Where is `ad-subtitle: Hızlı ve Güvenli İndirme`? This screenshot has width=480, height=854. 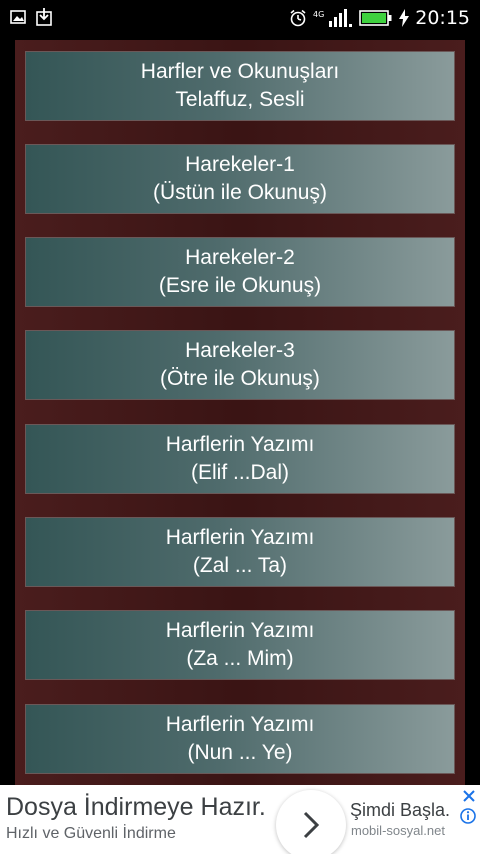 ad-subtitle: Hızlı ve Güvenli İndirme is located at coordinates (91, 833).